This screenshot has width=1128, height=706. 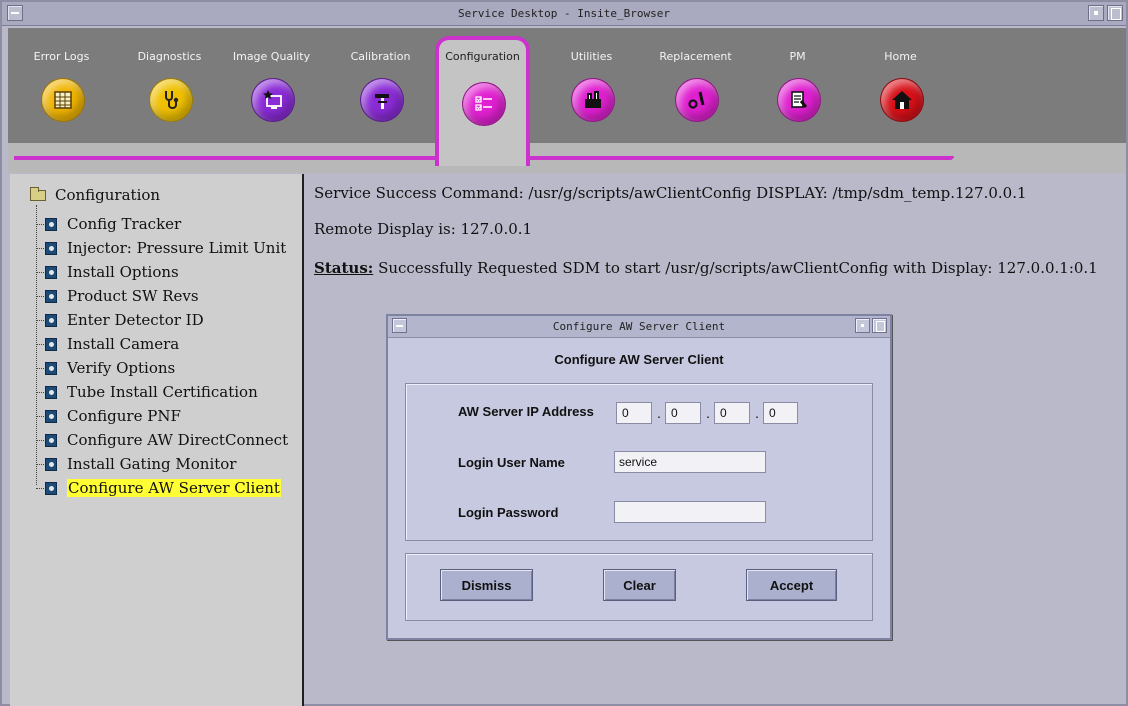 I want to click on checklist-icon, so click(x=484, y=104).